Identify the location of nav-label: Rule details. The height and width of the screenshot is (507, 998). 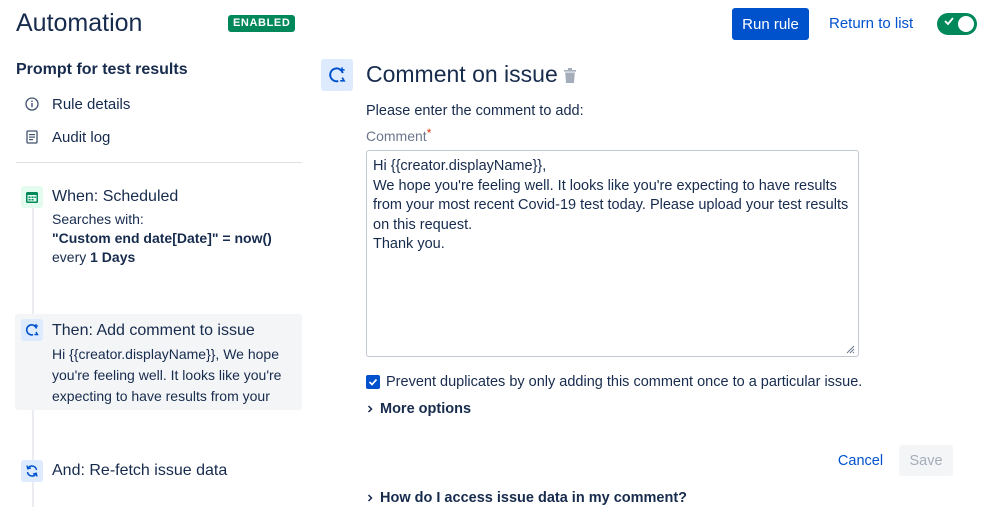
(91, 104).